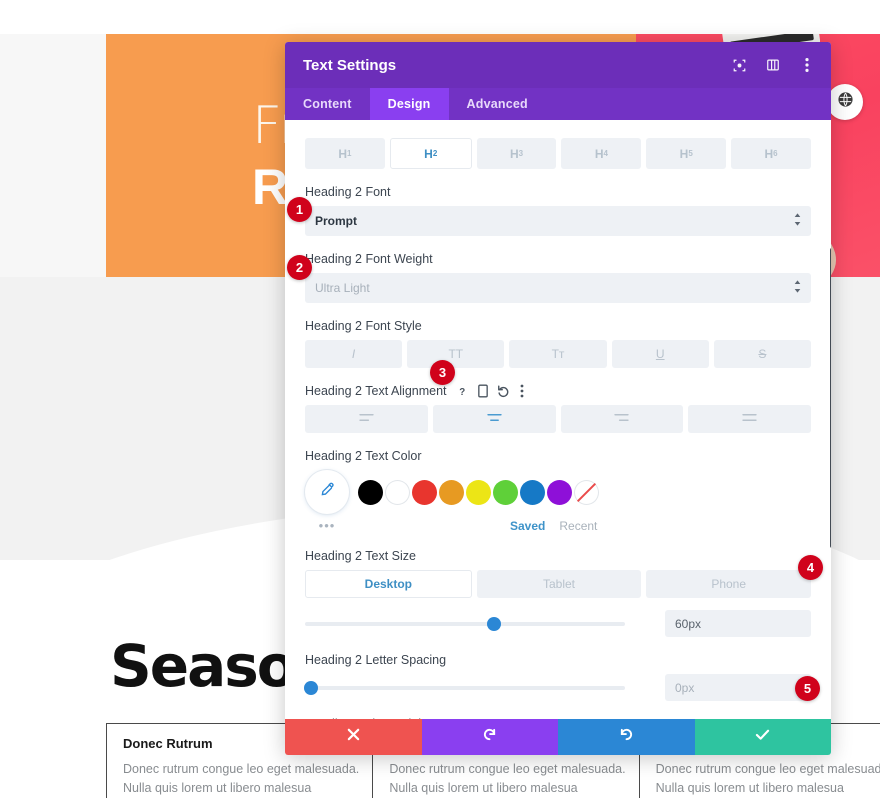  I want to click on h-number: 3, so click(521, 153).